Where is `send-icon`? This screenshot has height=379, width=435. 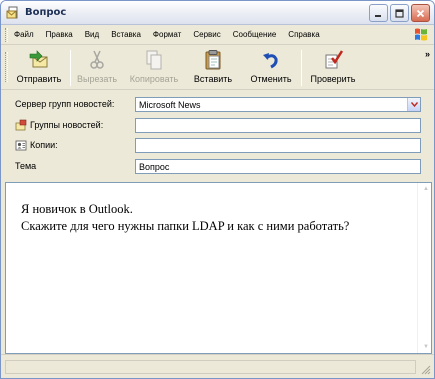
send-icon is located at coordinates (38, 59).